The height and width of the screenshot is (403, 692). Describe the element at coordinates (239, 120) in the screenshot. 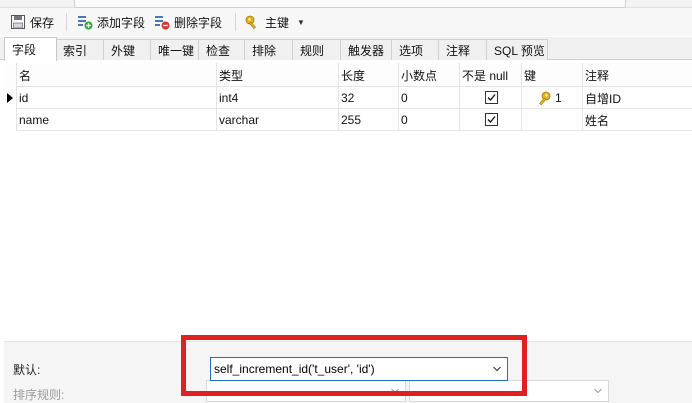

I see `row-2-type: varchar` at that location.